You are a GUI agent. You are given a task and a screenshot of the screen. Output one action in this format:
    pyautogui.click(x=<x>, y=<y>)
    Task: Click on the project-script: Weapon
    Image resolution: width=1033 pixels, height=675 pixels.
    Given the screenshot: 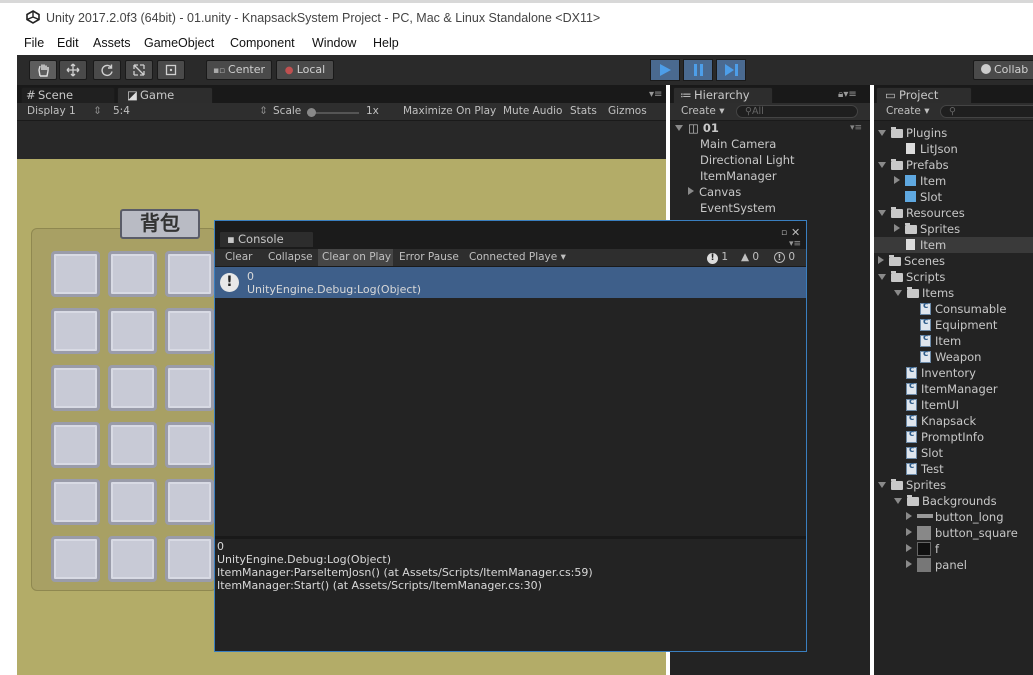 What is the action you would take?
    pyautogui.click(x=950, y=356)
    